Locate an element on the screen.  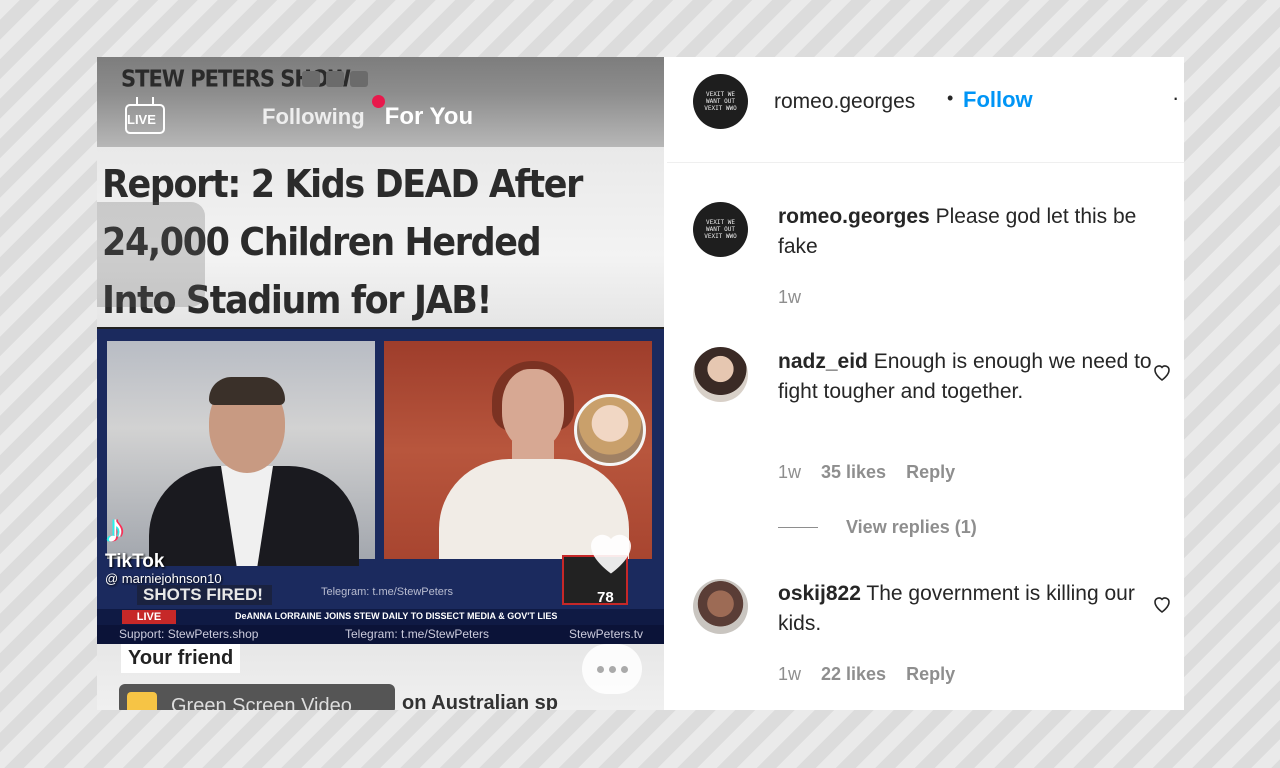
ticker-telegram: Telegram: t.me/StewPeters is located at coordinates (417, 634).